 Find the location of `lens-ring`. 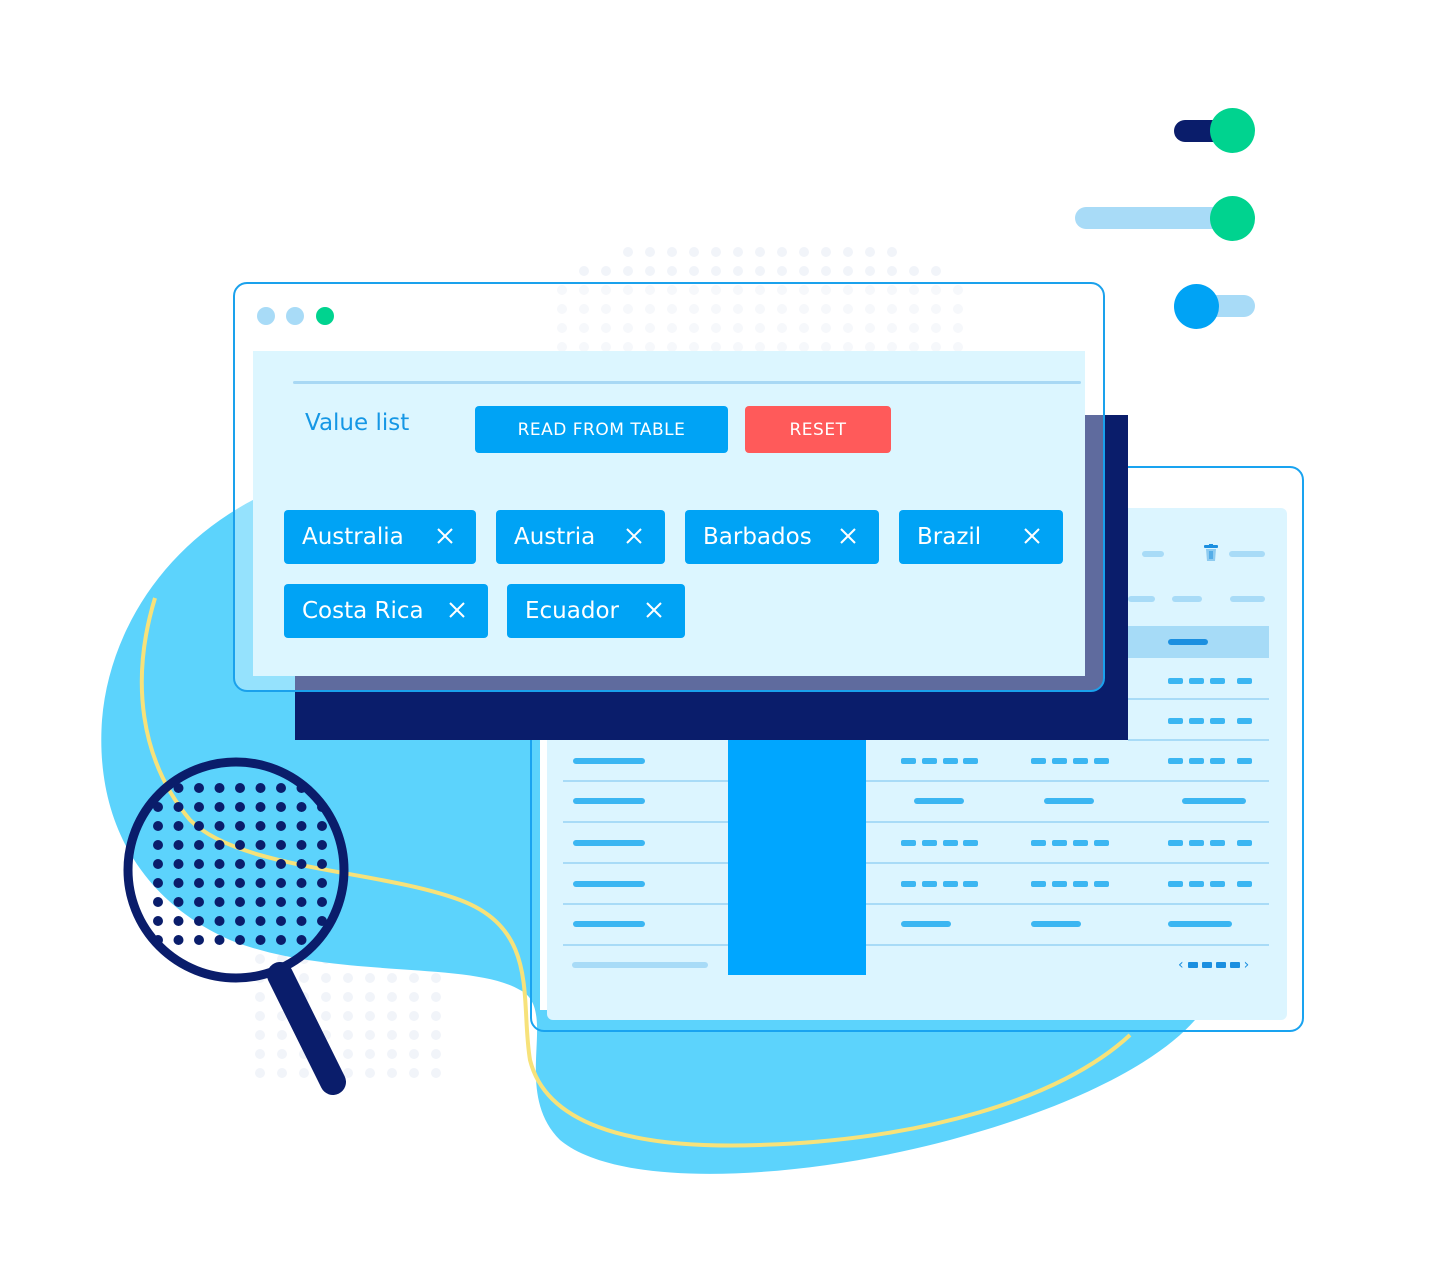

lens-ring is located at coordinates (236, 870).